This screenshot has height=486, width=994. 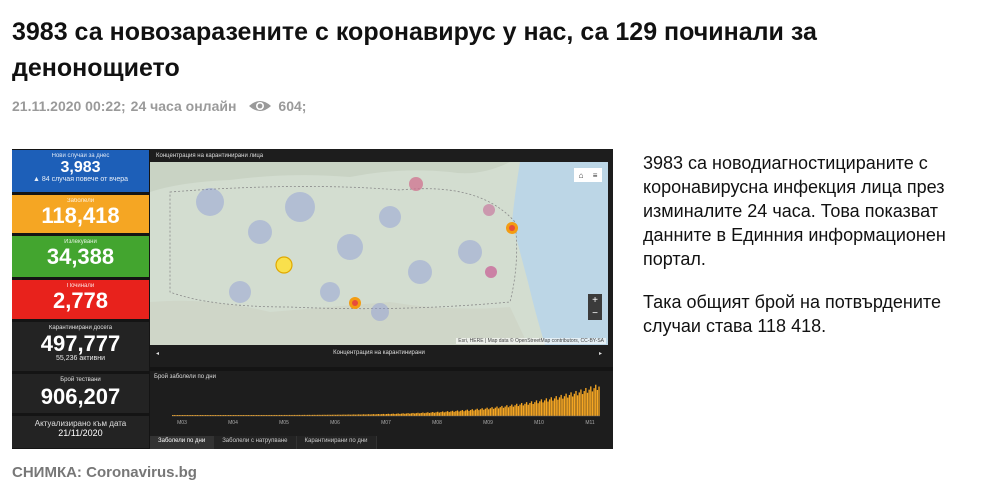 What do you see at coordinates (157, 353) in the screenshot?
I see `chevron-left-icon: ◂` at bounding box center [157, 353].